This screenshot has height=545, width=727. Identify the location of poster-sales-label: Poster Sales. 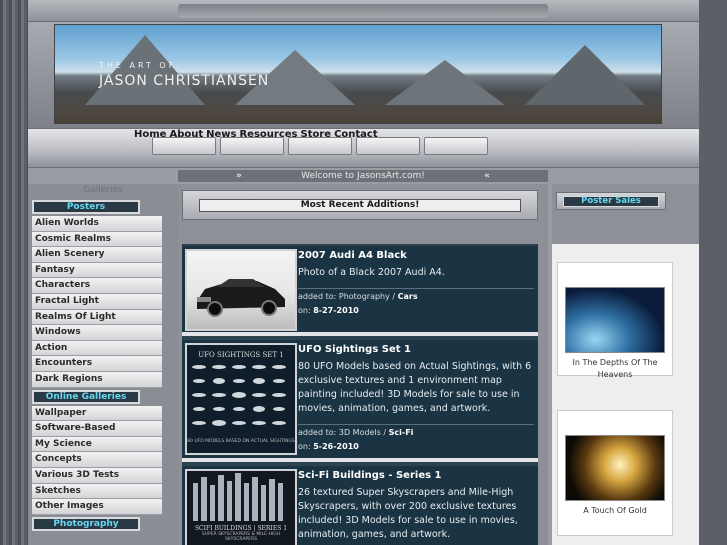
(611, 201).